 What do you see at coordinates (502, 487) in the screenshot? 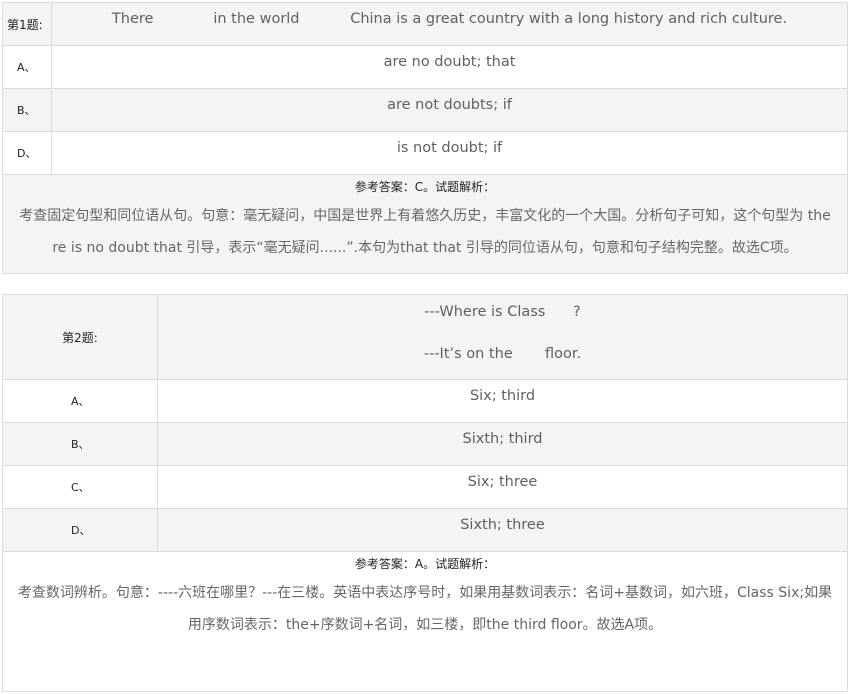
I see `option-text: Six; three` at bounding box center [502, 487].